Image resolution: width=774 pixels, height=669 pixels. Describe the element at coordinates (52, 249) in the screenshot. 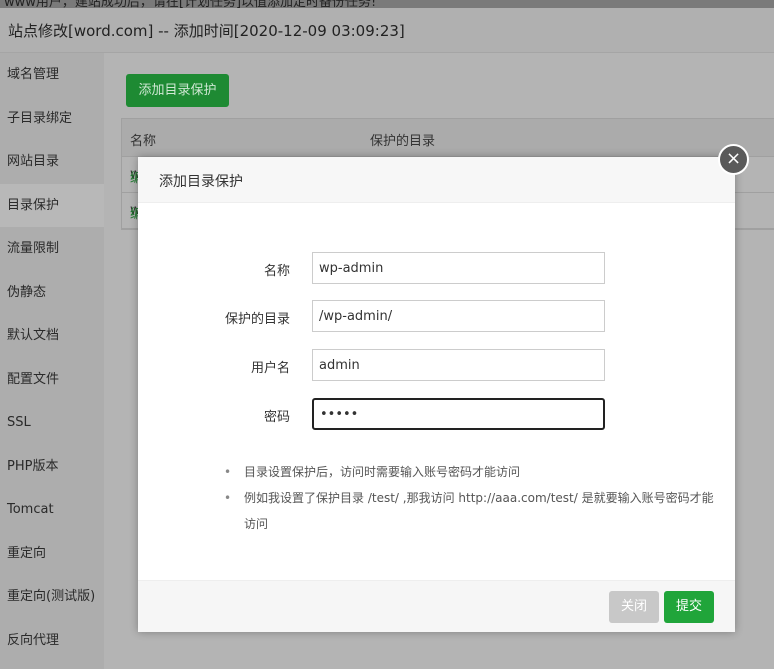

I see `sidebar-item-traffic-limit: 流量限制` at that location.